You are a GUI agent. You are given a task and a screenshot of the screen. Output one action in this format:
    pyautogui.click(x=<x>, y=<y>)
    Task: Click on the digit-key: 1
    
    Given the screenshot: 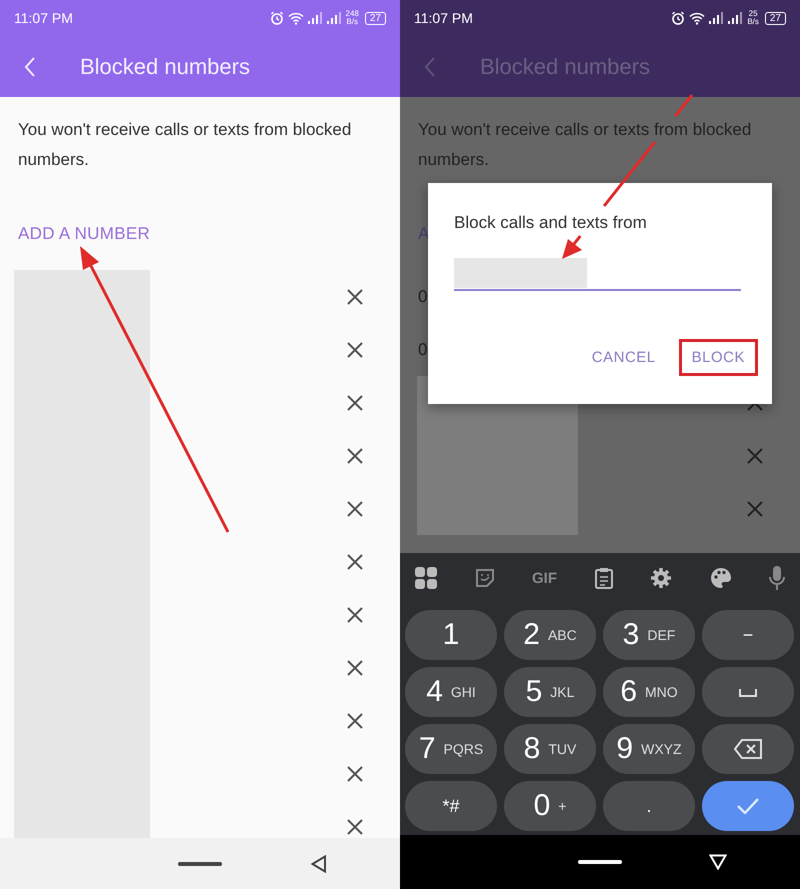 What is the action you would take?
    pyautogui.click(x=451, y=635)
    